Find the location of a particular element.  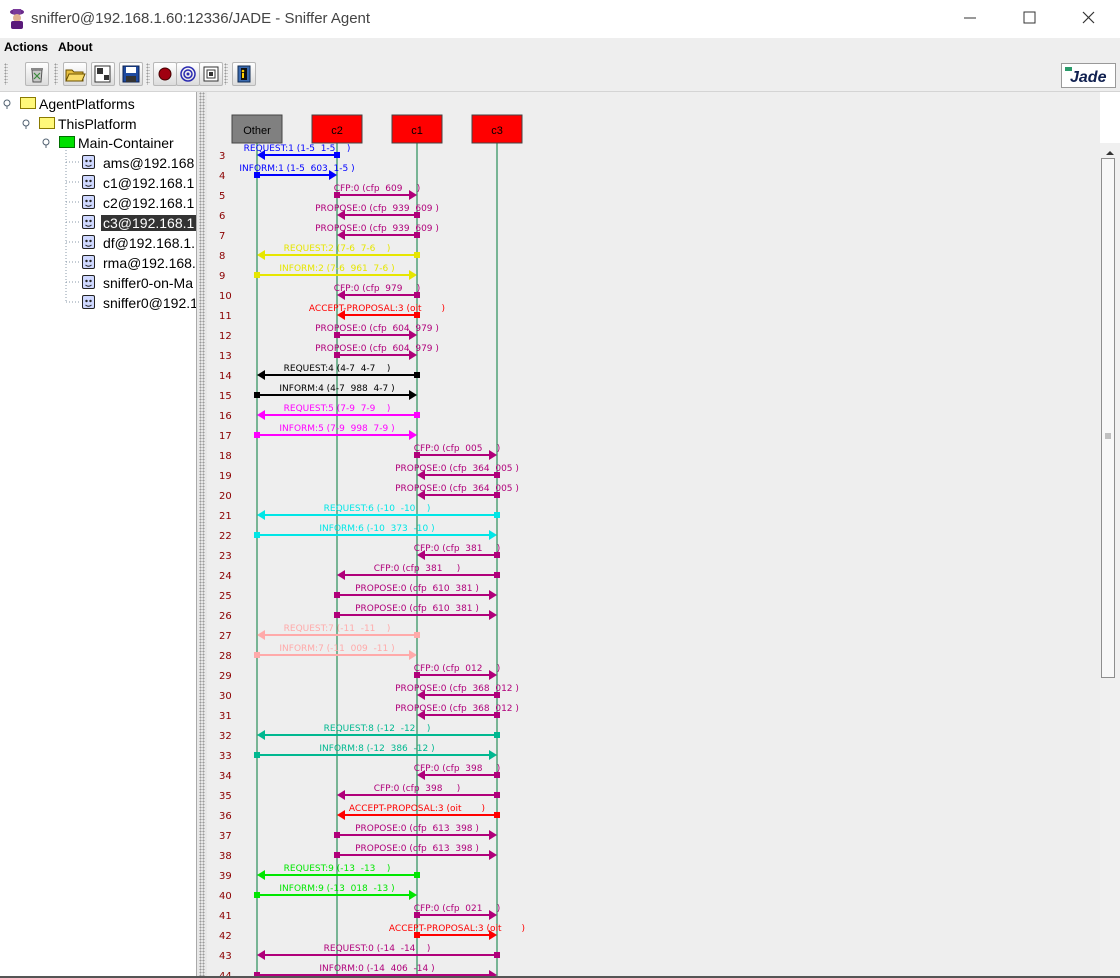

message-number: 30 is located at coordinates (225, 696).